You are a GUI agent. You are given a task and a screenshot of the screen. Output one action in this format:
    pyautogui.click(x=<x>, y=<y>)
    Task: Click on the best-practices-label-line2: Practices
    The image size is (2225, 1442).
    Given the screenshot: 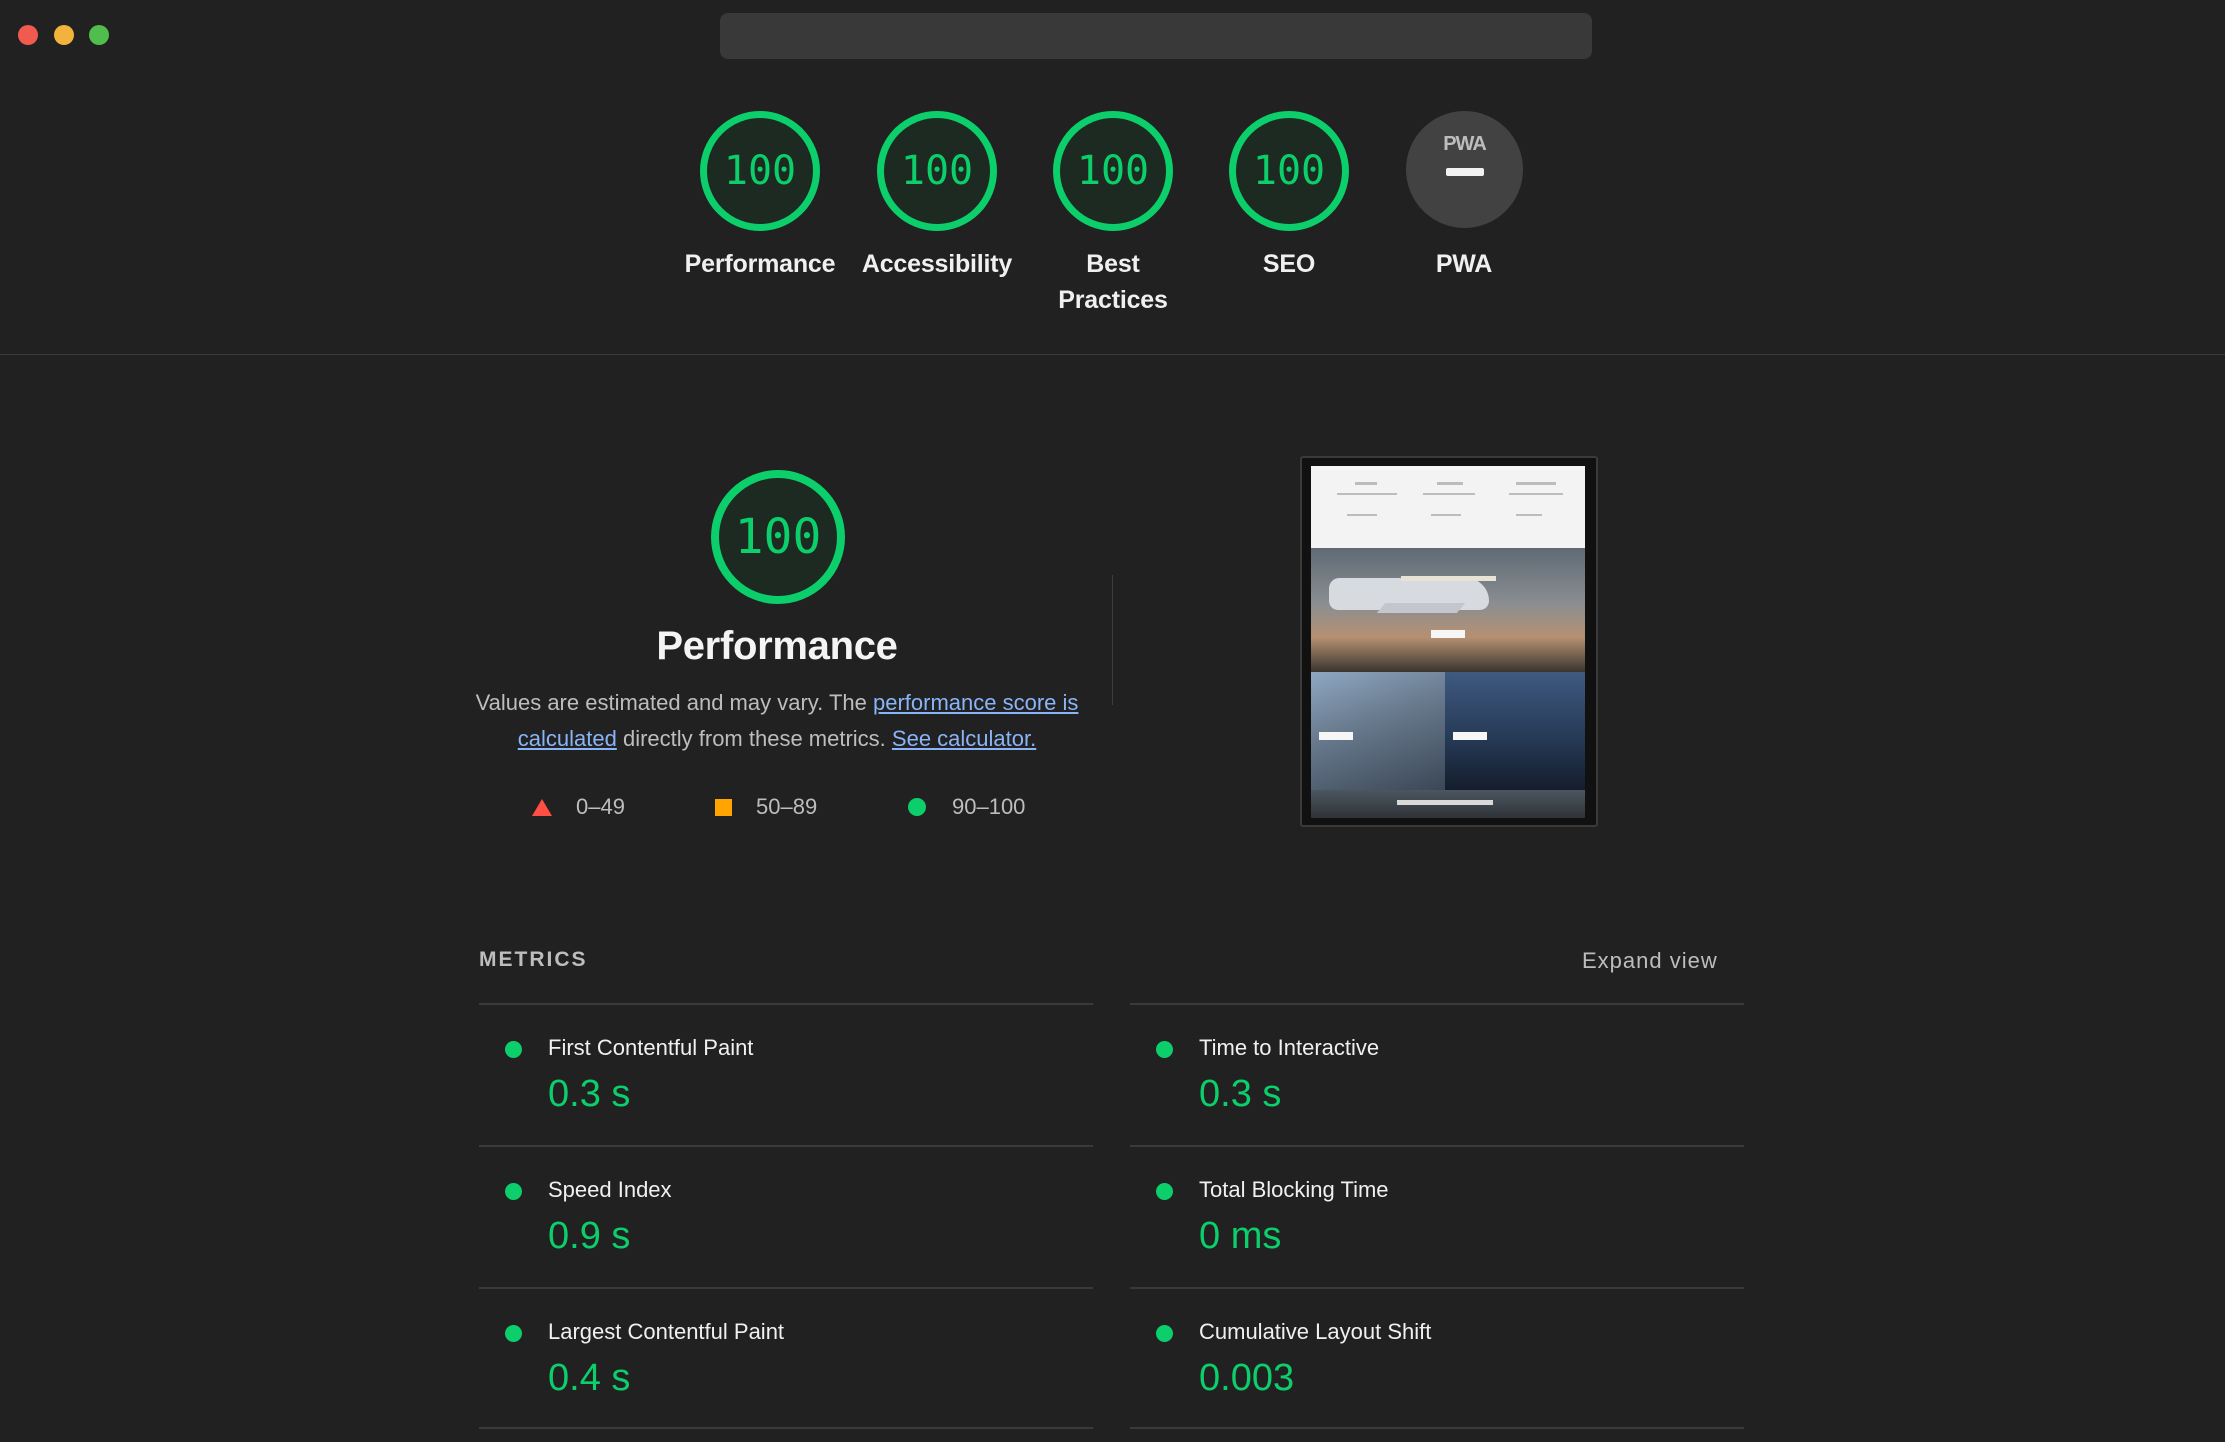 What is the action you would take?
    pyautogui.click(x=1113, y=300)
    